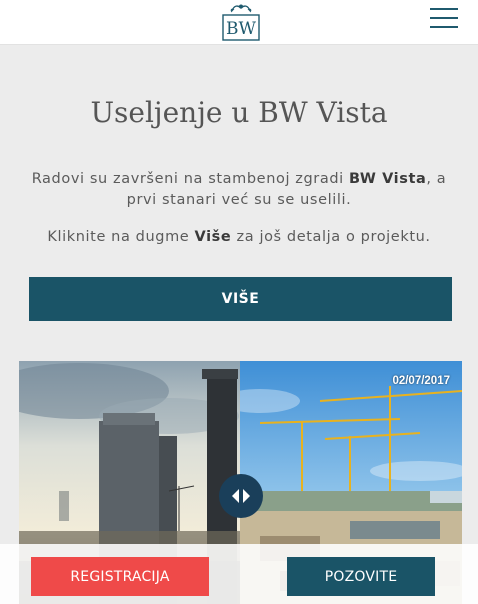 The height and width of the screenshot is (604, 478). I want to click on cta-keyword: Više, so click(213, 237).